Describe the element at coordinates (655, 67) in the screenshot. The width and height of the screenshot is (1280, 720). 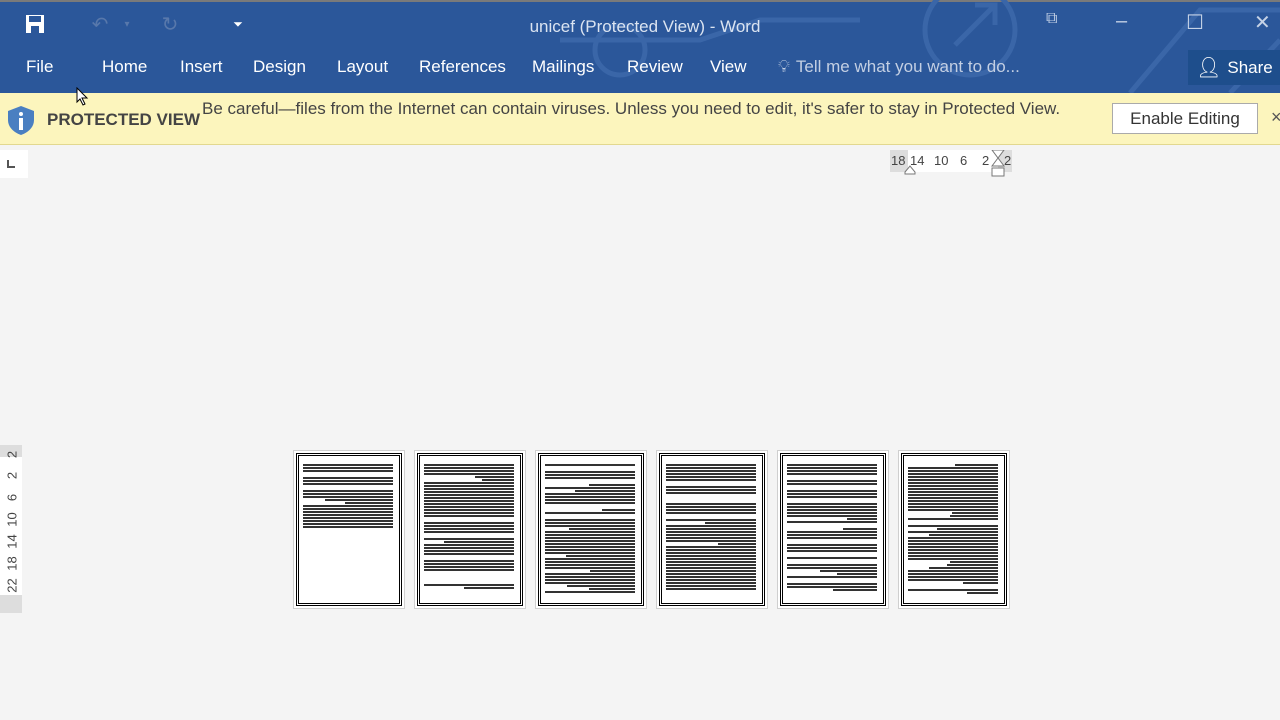
I see `tab-review: Review` at that location.